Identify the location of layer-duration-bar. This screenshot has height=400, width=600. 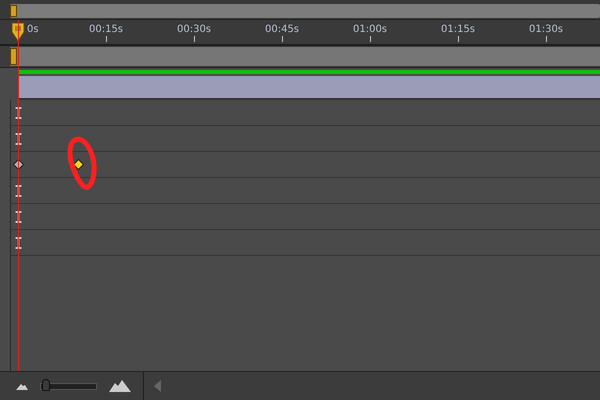
(309, 88).